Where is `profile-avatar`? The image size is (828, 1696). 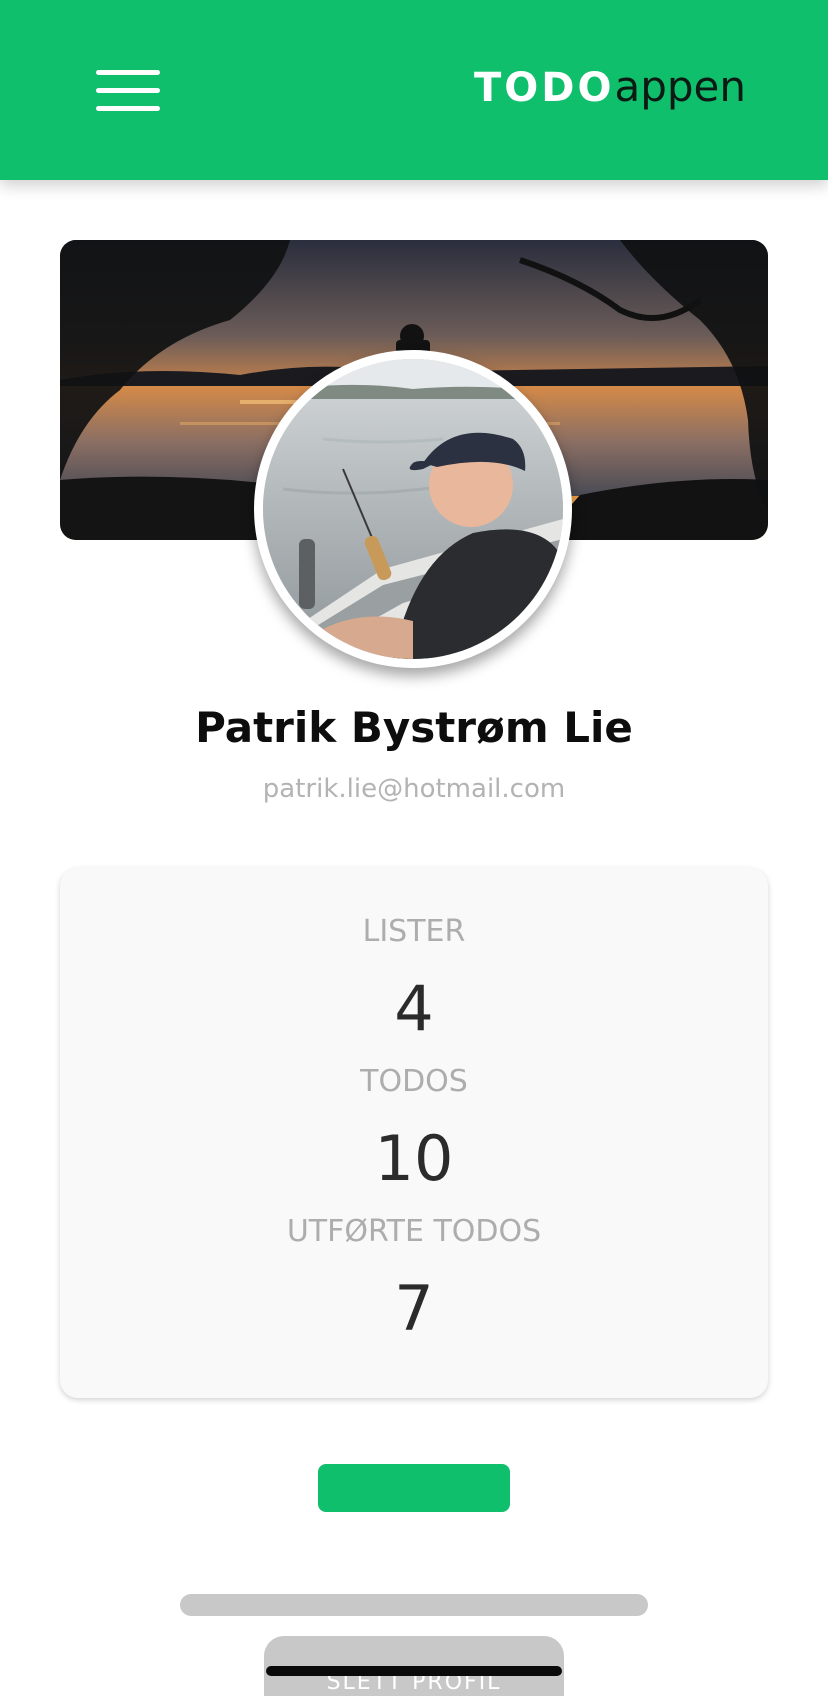
profile-avatar is located at coordinates (413, 509).